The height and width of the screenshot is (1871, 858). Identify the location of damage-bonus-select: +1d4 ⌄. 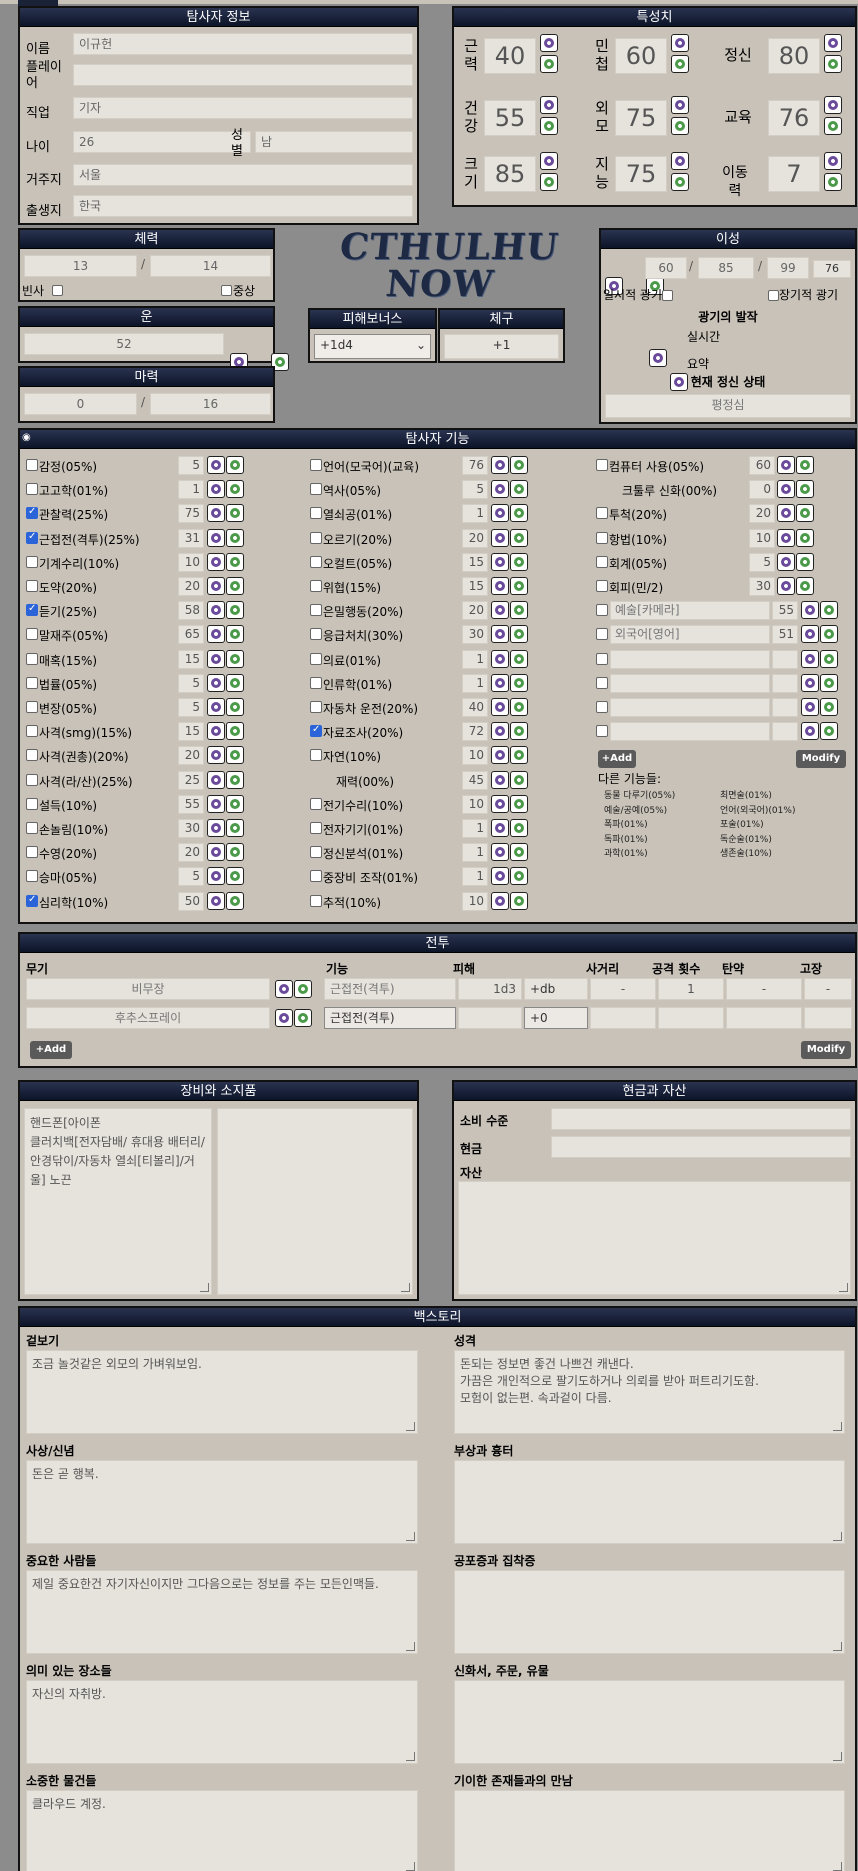
(372, 346).